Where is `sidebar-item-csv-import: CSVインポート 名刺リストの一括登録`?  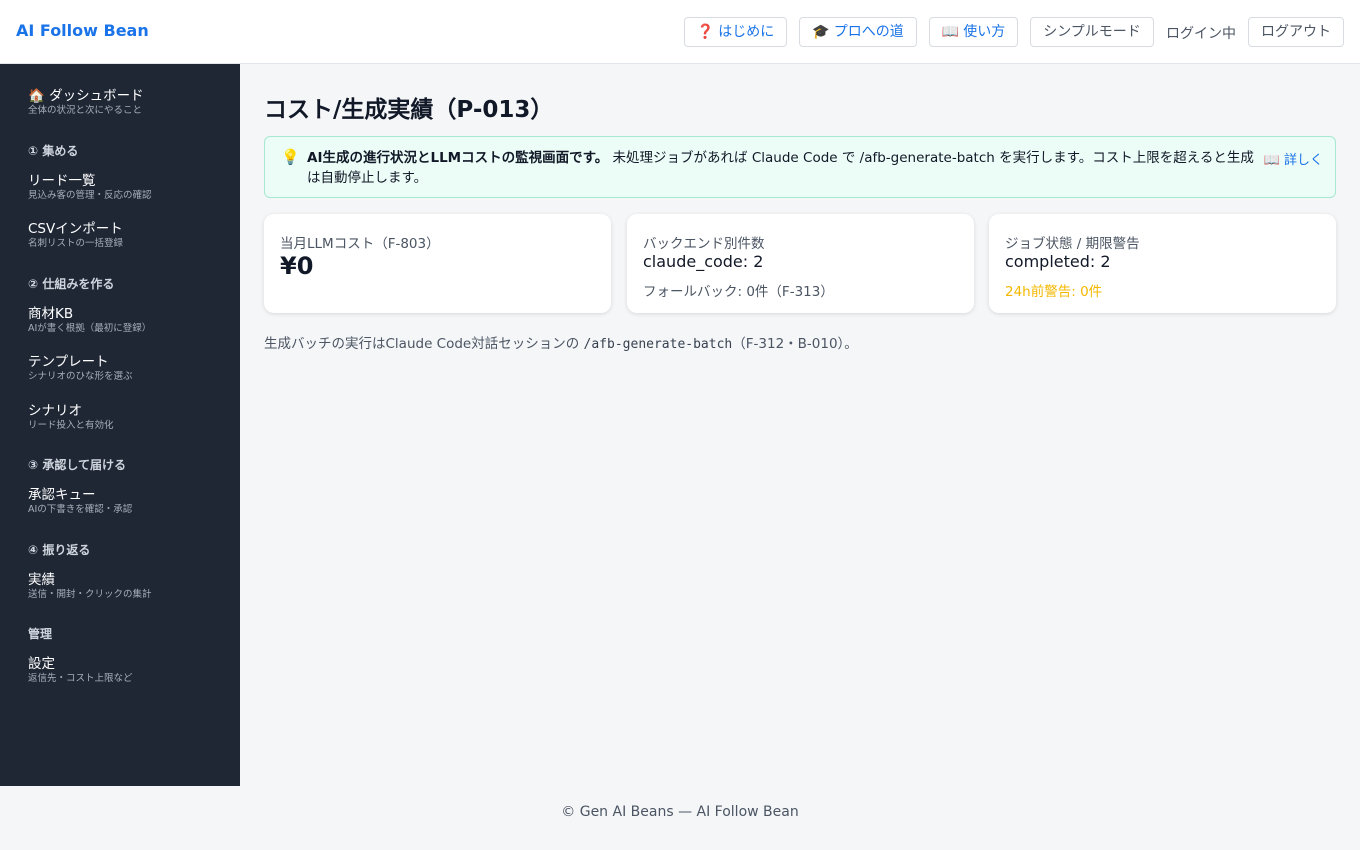
sidebar-item-csv-import: CSVインポート 名刺リストの一括登録 is located at coordinates (75, 235).